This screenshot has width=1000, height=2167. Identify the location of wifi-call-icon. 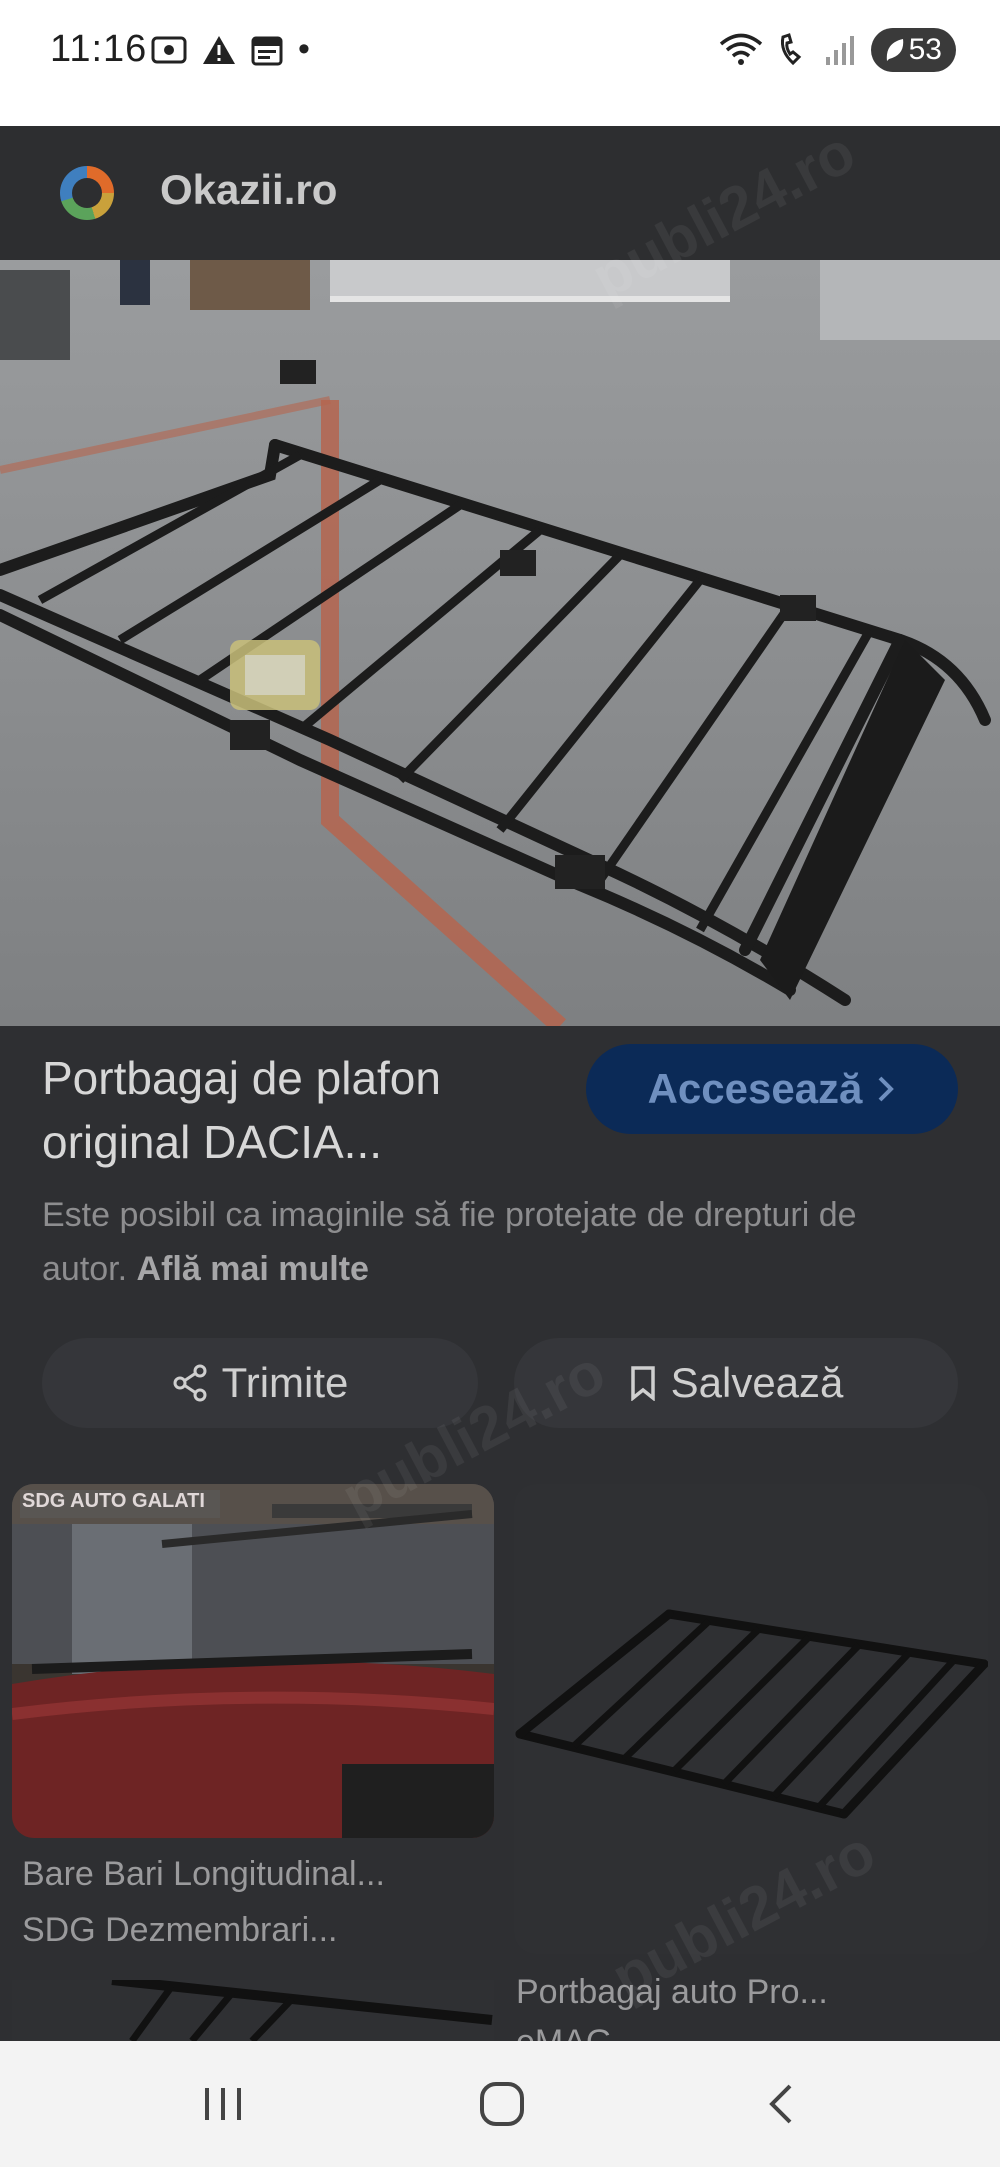
(790, 49).